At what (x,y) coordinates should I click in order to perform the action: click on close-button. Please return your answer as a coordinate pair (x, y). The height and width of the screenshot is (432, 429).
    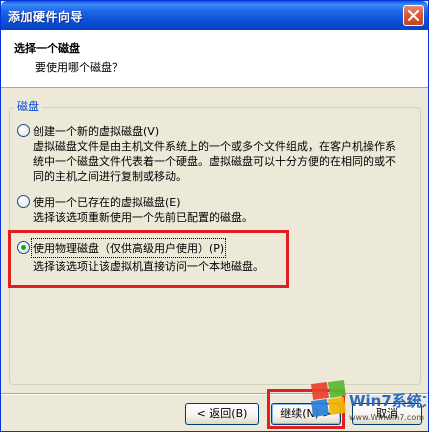
    Looking at the image, I should click on (413, 15).